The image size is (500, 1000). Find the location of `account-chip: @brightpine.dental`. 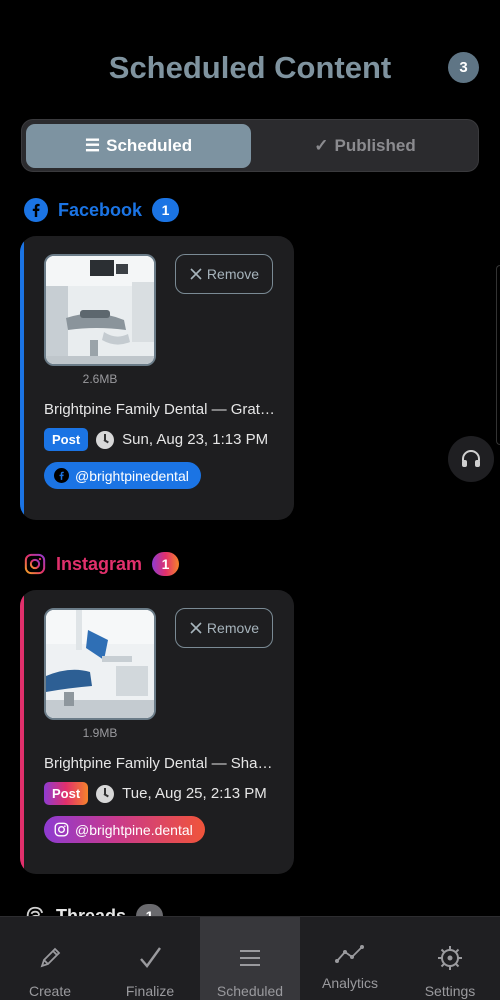

account-chip: @brightpine.dental is located at coordinates (124, 829).